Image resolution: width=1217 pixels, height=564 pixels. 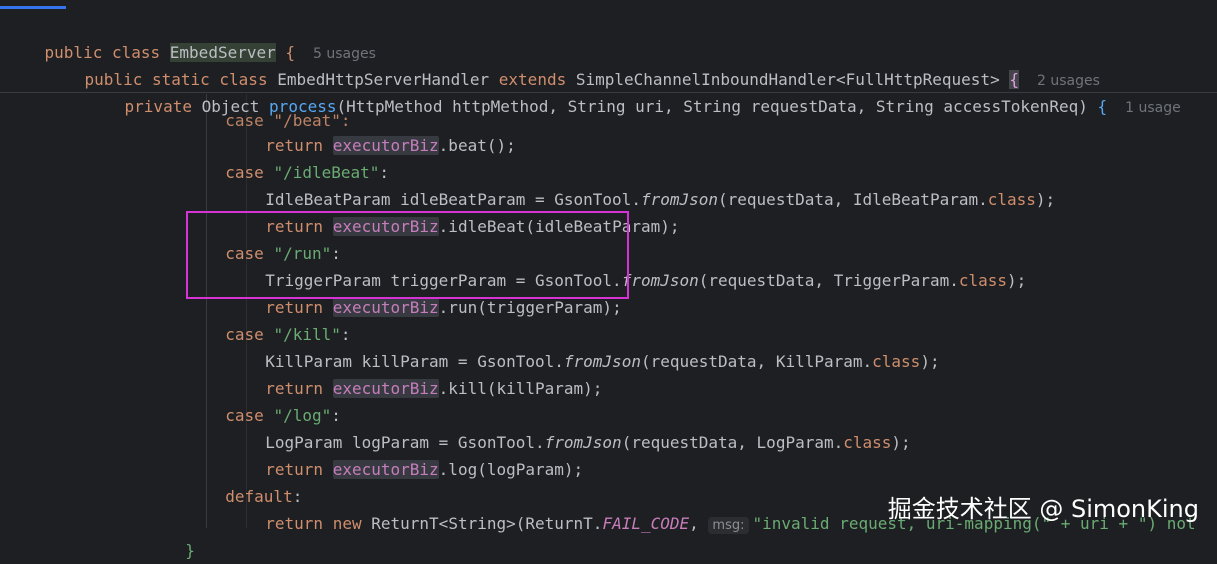 I want to click on code-line: case "/log":, so click(x=273, y=400).